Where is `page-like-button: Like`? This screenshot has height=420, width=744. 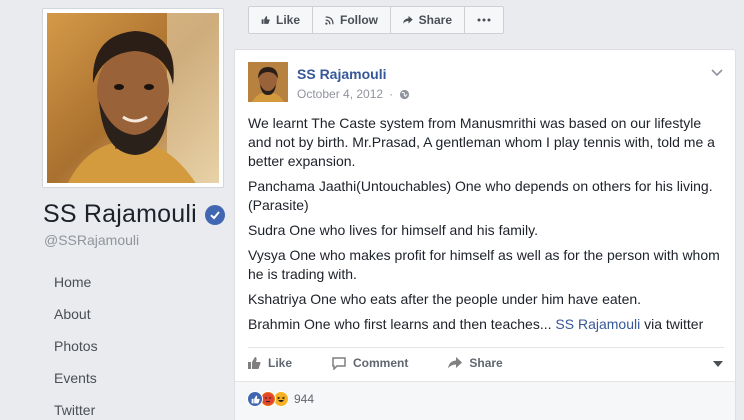
page-like-button: Like is located at coordinates (281, 20).